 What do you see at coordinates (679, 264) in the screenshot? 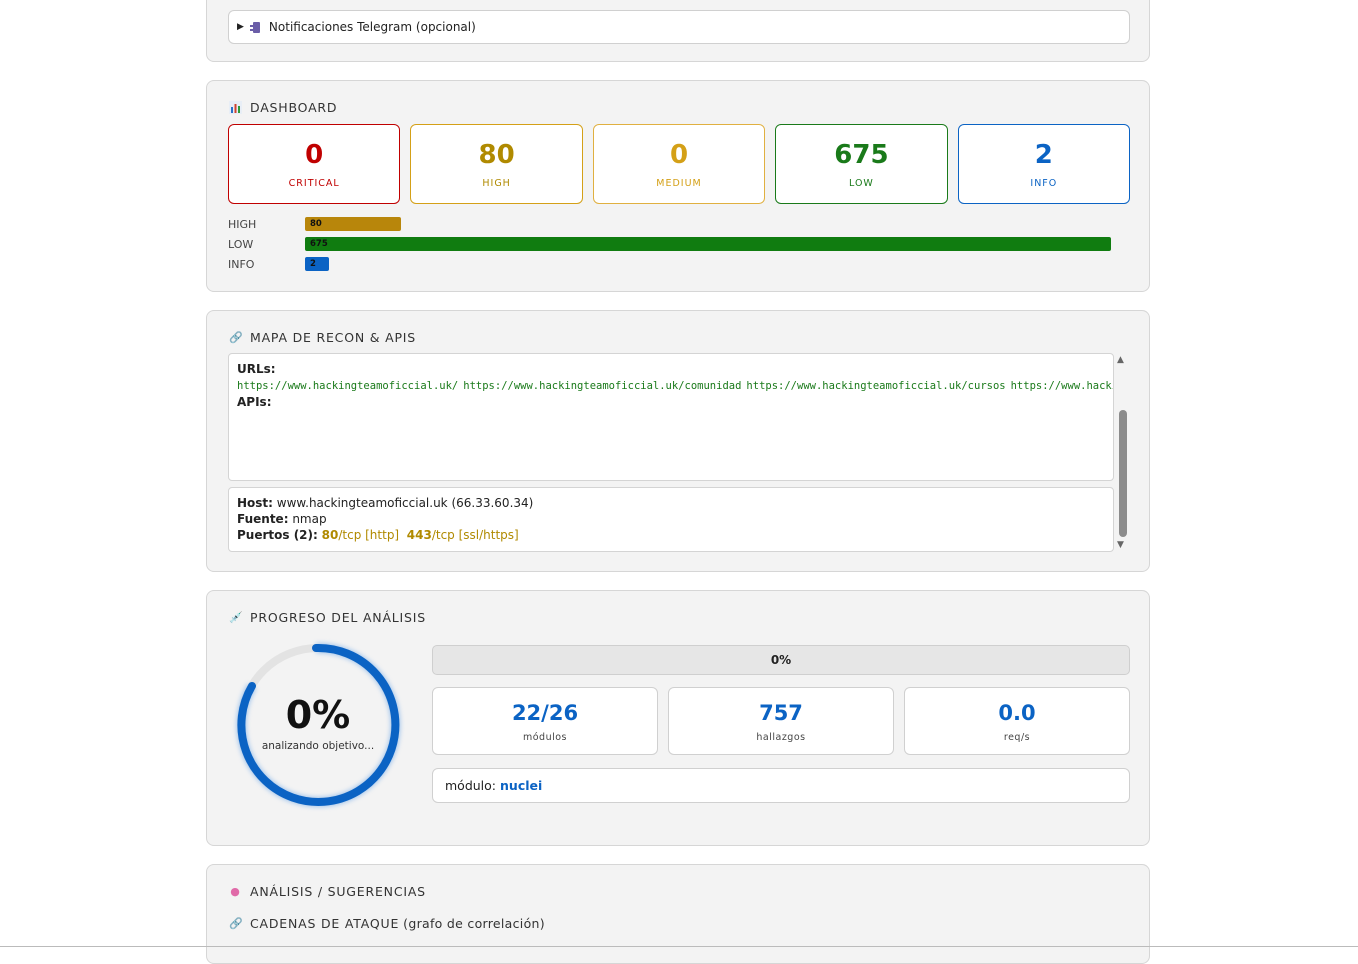
I see `bar-row-info: INFO 2` at bounding box center [679, 264].